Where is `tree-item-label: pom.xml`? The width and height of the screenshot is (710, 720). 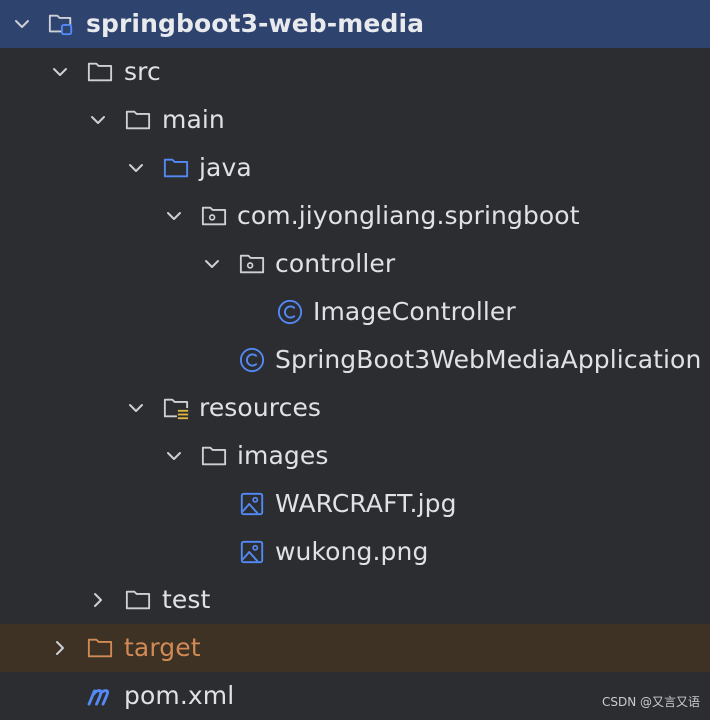 tree-item-label: pom.xml is located at coordinates (179, 695).